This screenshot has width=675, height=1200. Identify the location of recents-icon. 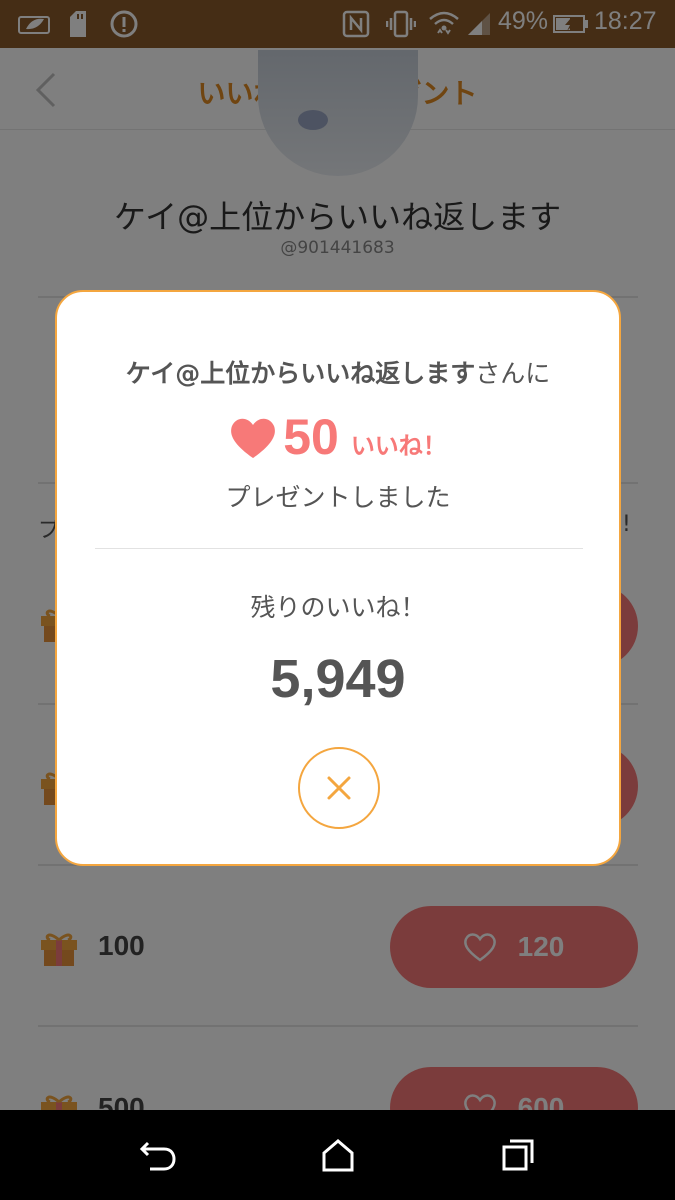
(518, 1155).